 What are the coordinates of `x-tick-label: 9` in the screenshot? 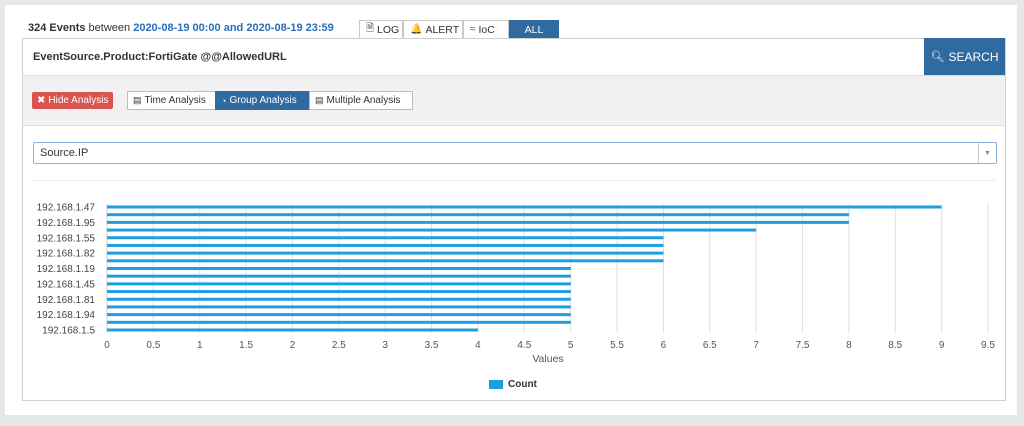 It's located at (942, 345).